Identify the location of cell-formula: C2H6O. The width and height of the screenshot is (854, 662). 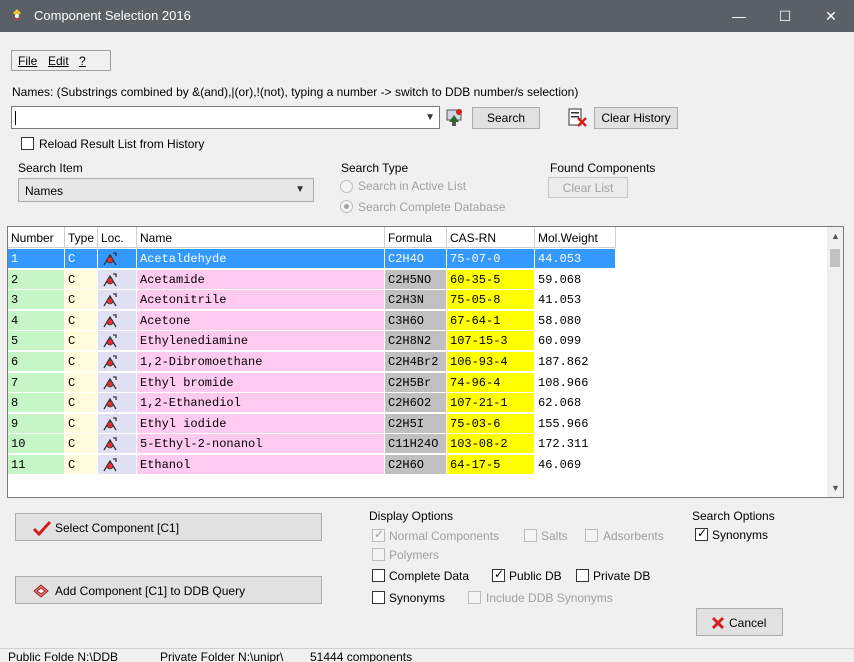
(416, 465).